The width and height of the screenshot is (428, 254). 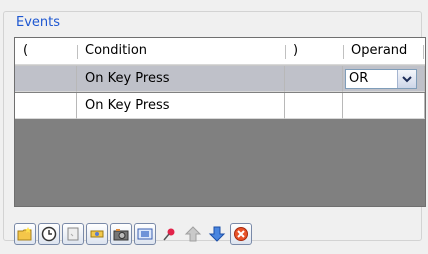 What do you see at coordinates (406, 79) in the screenshot?
I see `chevron-down-icon` at bounding box center [406, 79].